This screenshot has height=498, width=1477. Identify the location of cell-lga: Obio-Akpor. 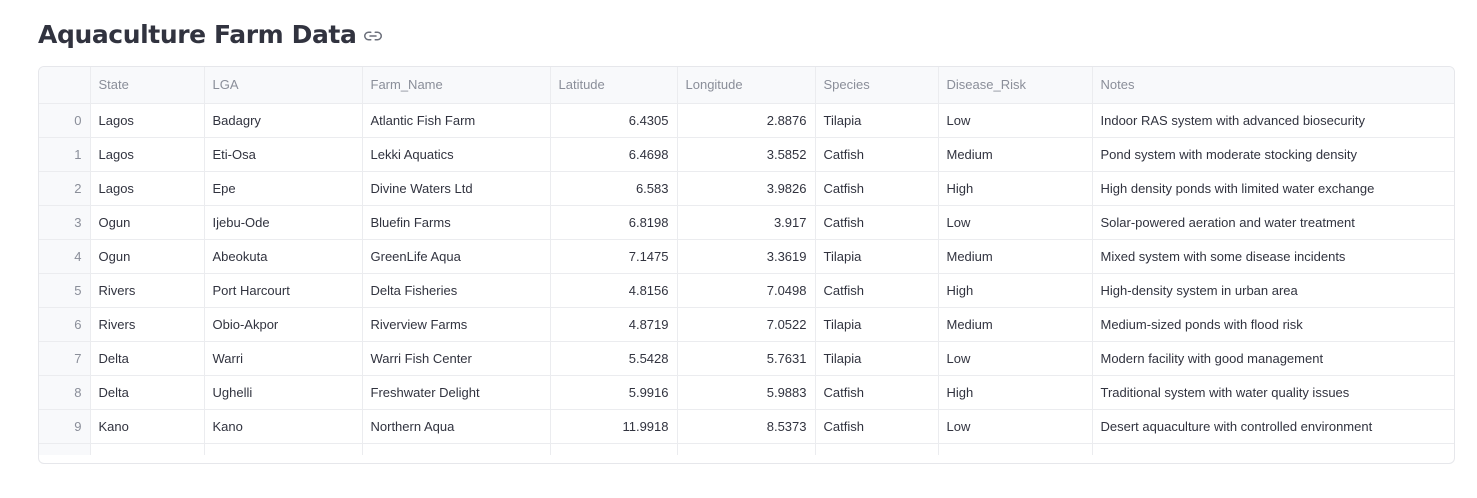
(283, 324).